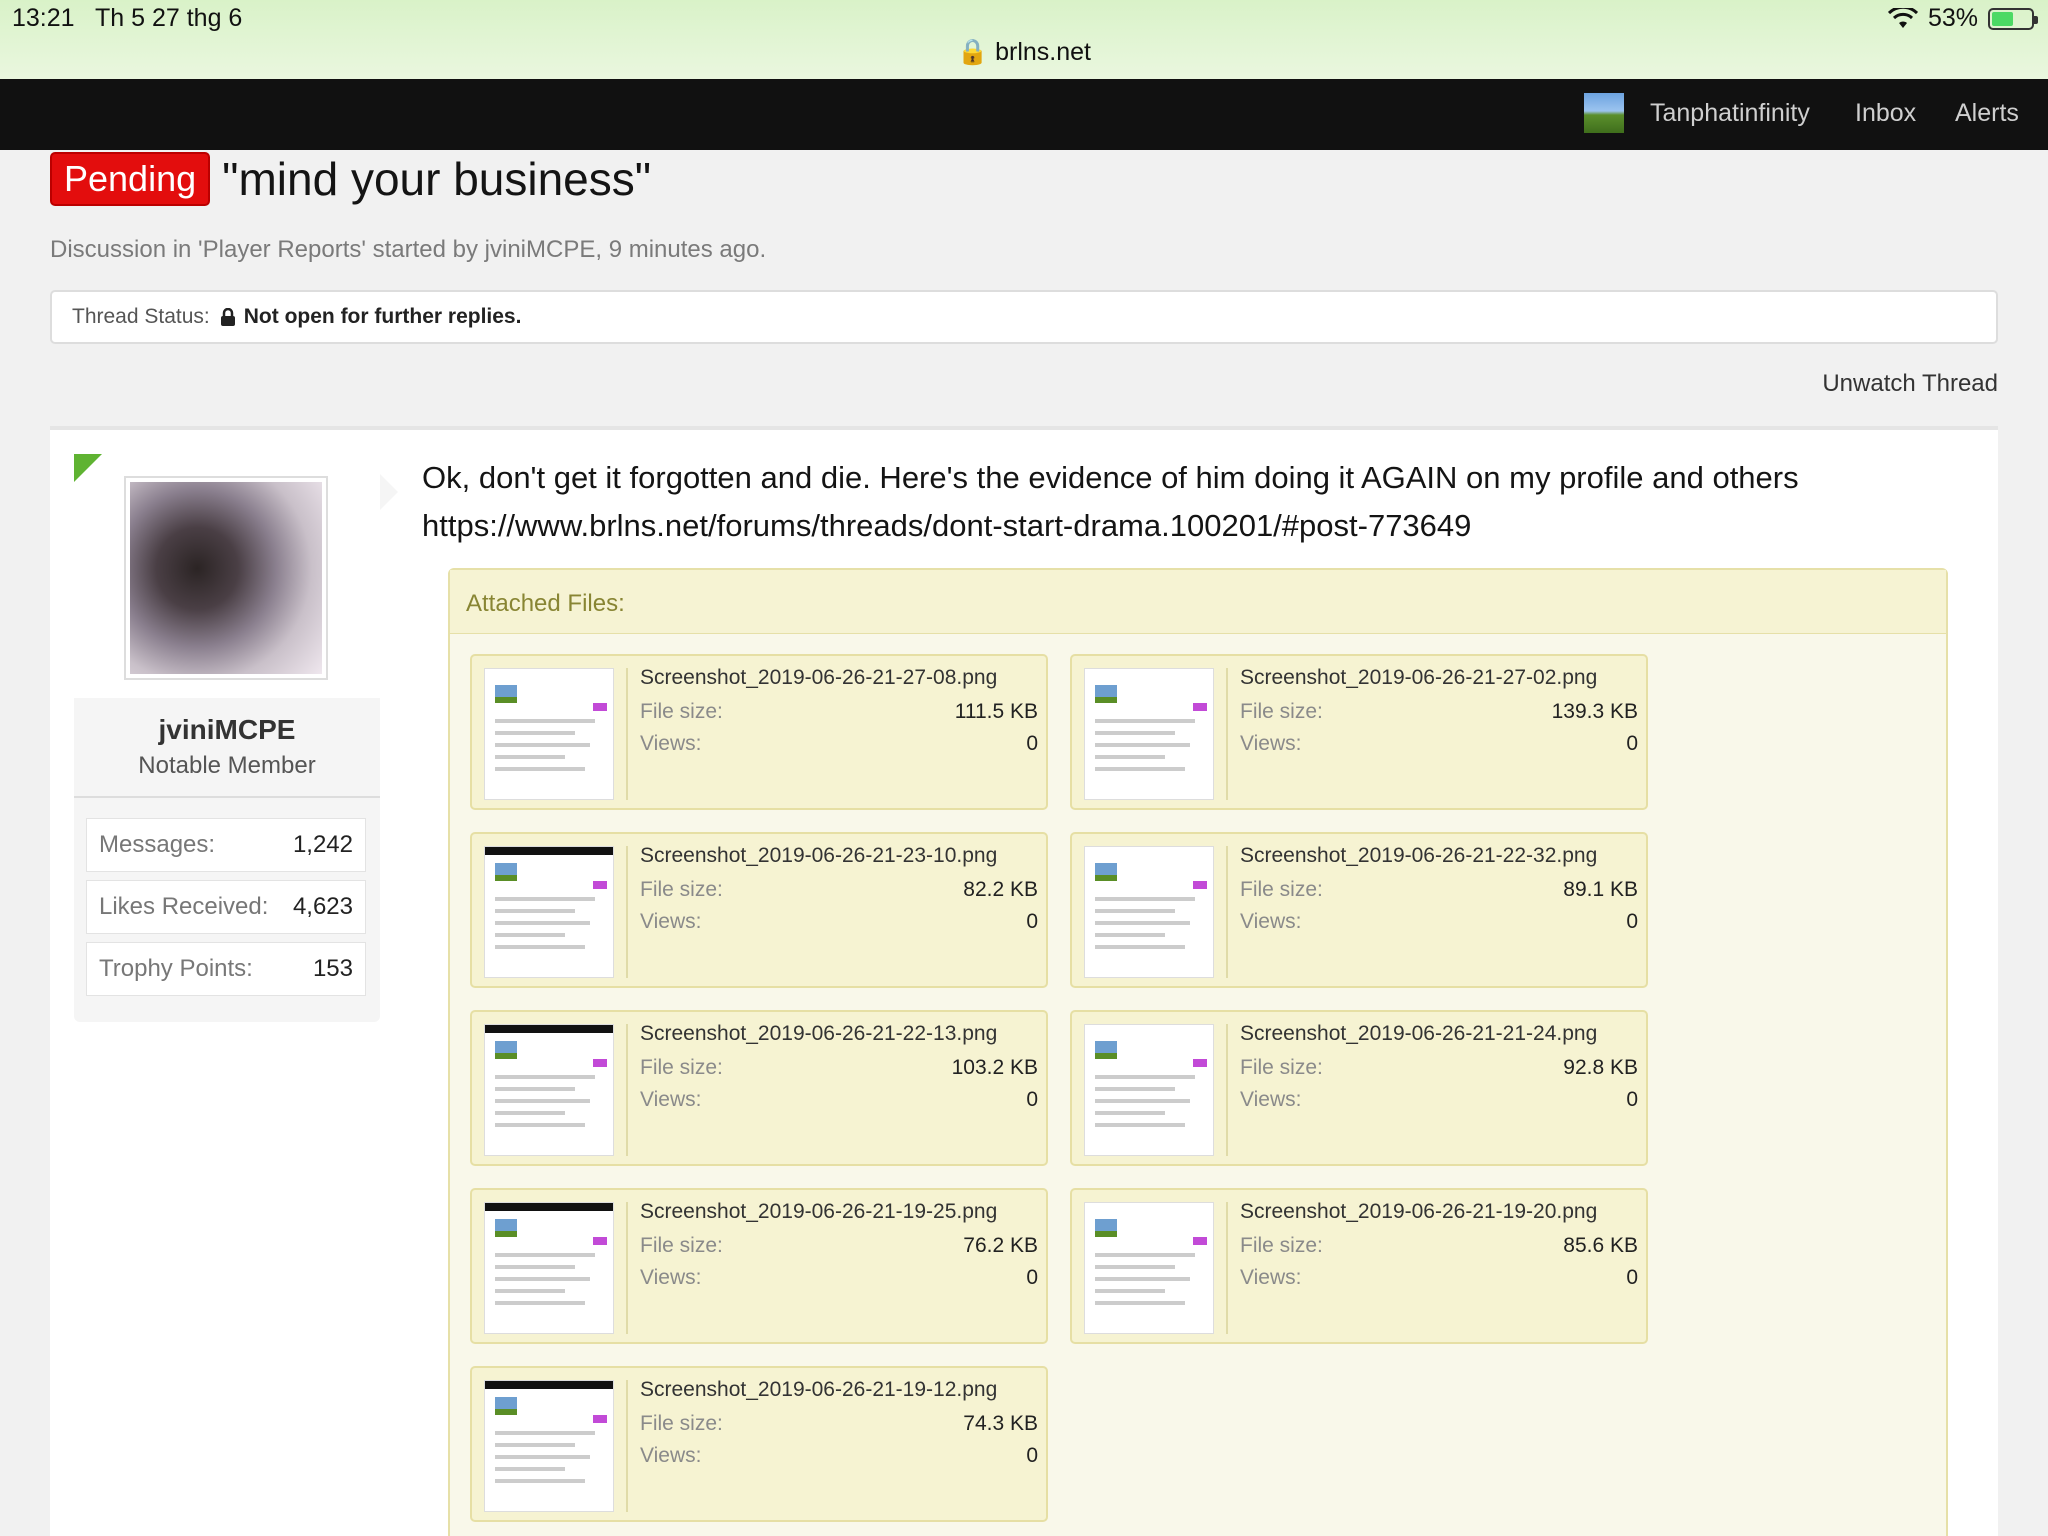 The height and width of the screenshot is (1536, 2048). I want to click on attachment-size-row: File size: 74.3 KB, so click(839, 1424).